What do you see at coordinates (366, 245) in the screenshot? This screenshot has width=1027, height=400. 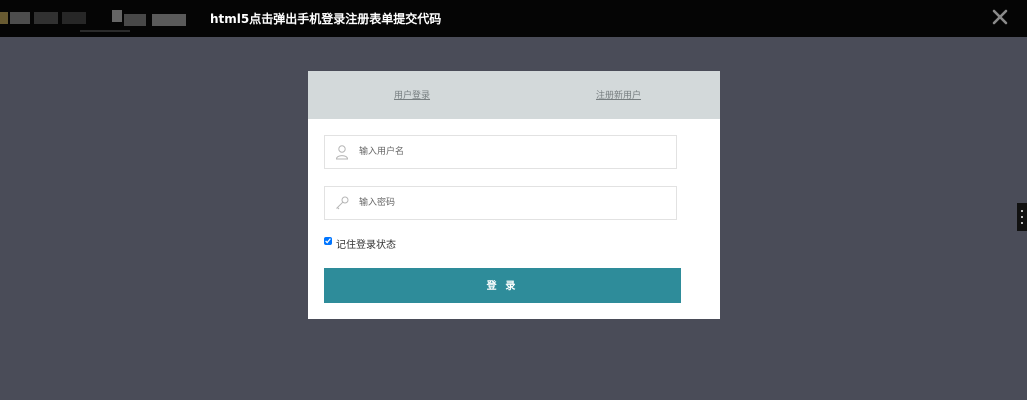 I see `remember-label: 记住登录状态` at bounding box center [366, 245].